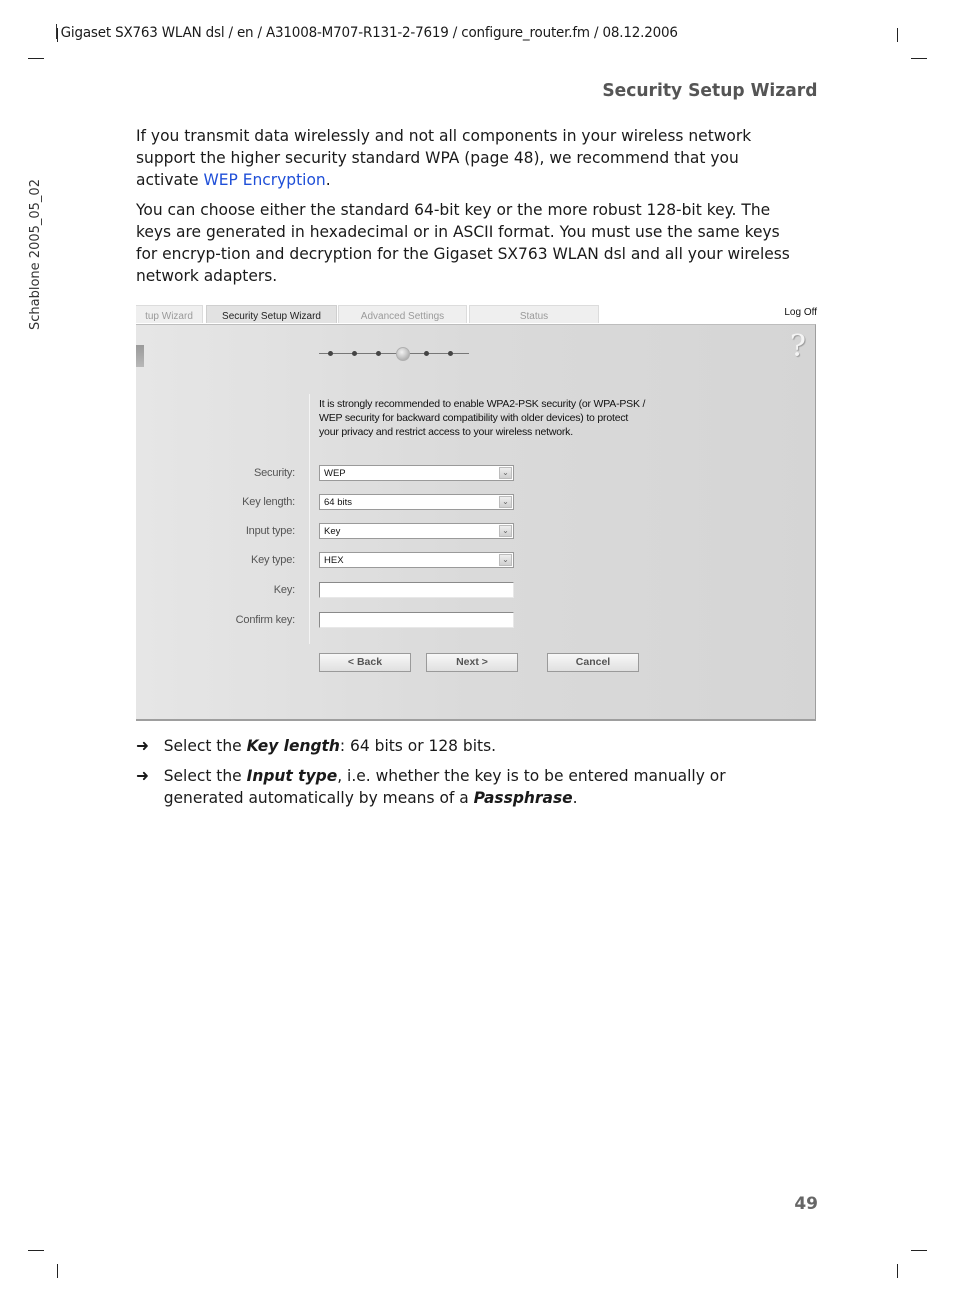  What do you see at coordinates (416, 531) in the screenshot?
I see `input-type-select: Key ⌄` at bounding box center [416, 531].